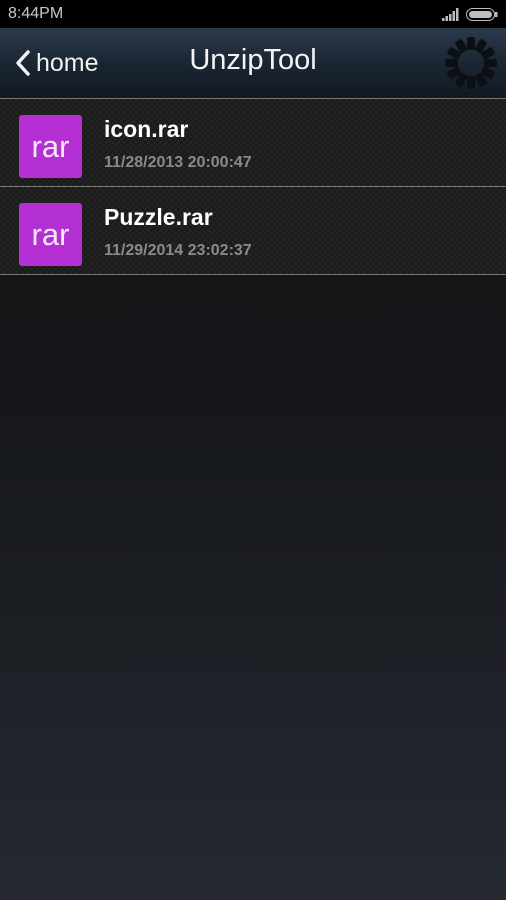 The height and width of the screenshot is (900, 506). I want to click on file-name: icon.rar, so click(146, 129).